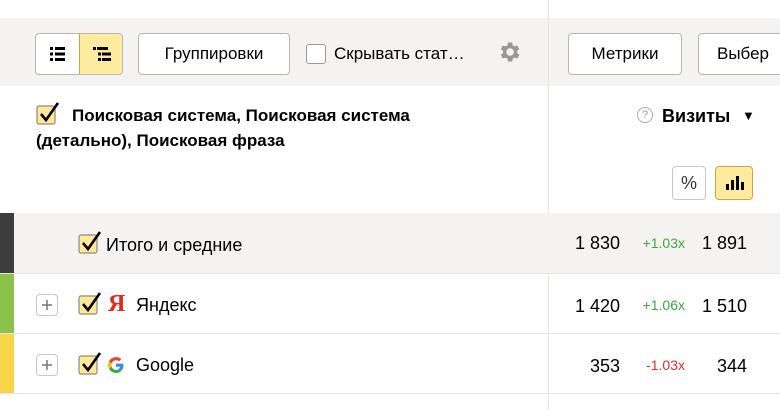 The height and width of the screenshot is (410, 780). Describe the element at coordinates (509, 52) in the screenshot. I see `settings-gear-icon` at that location.